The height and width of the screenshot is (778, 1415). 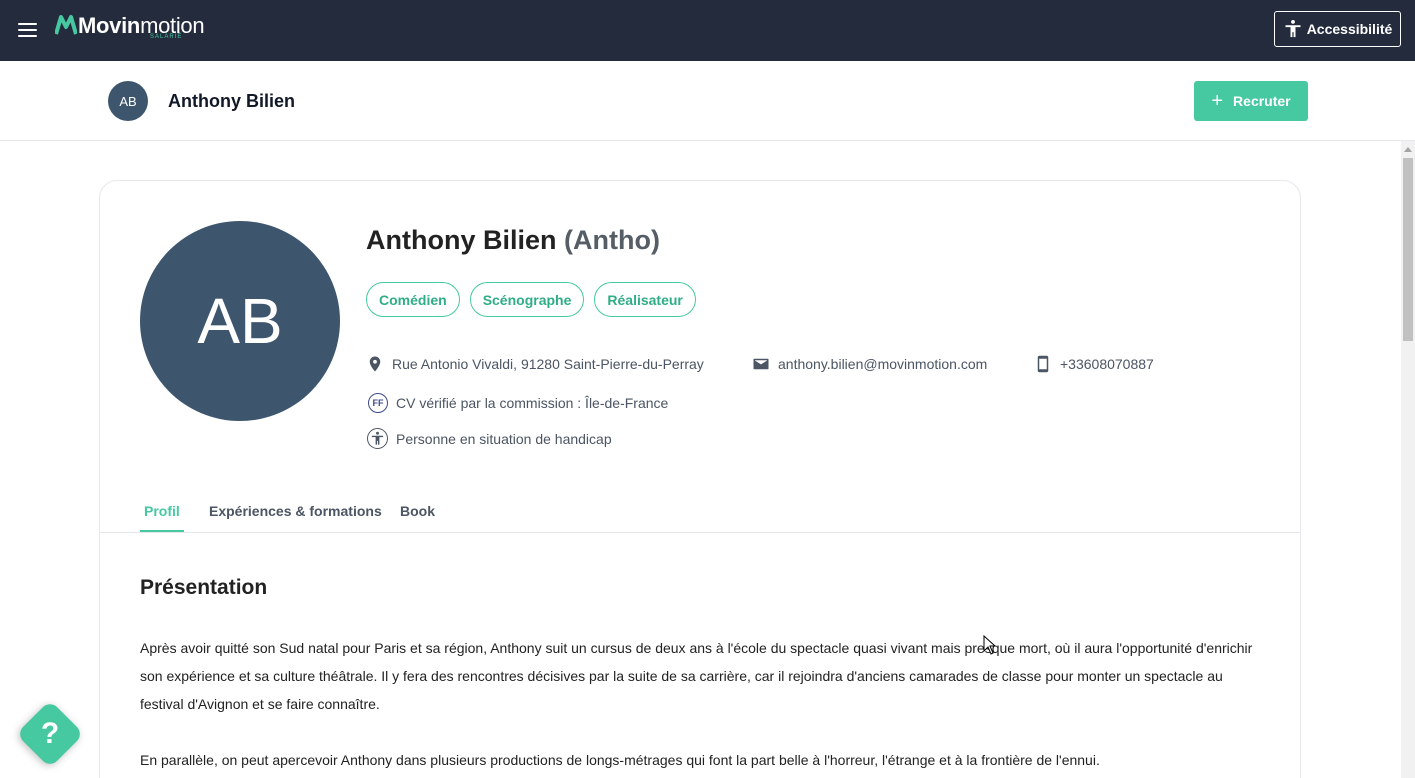 What do you see at coordinates (27, 30) in the screenshot?
I see `hamburger-menu-icon` at bounding box center [27, 30].